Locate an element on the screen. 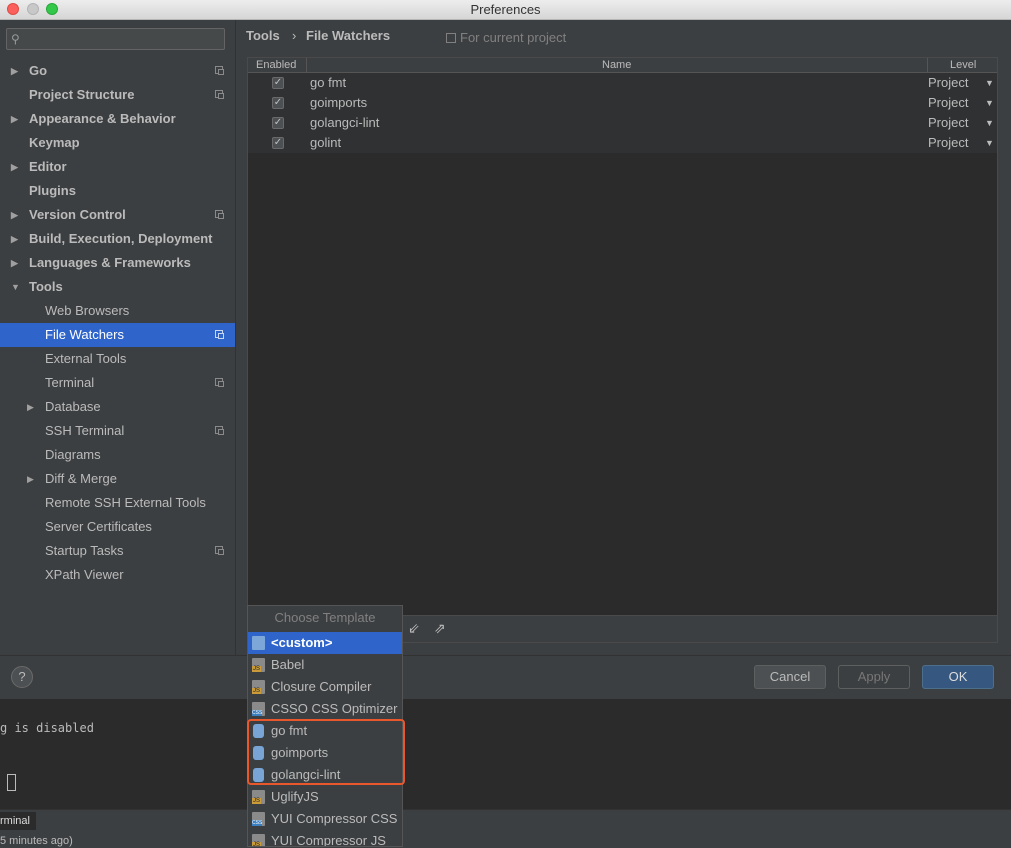 The width and height of the screenshot is (1011, 848). template-item: YUI Compressor JS is located at coordinates (325, 838).